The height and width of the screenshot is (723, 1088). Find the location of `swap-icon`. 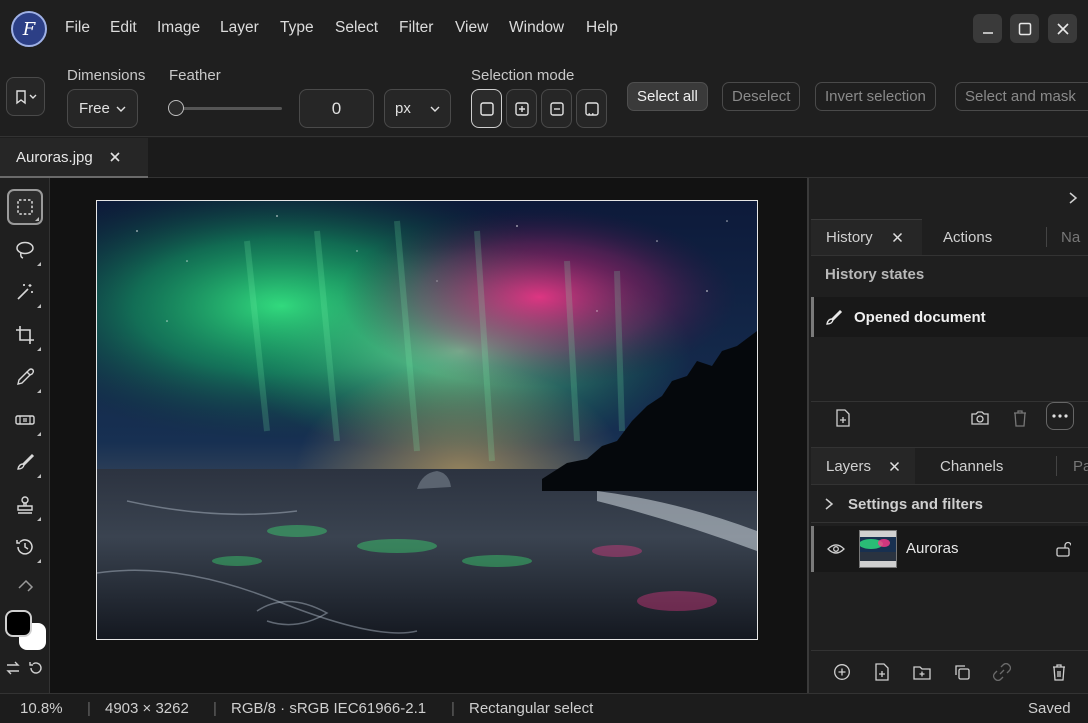

swap-icon is located at coordinates (13, 668).